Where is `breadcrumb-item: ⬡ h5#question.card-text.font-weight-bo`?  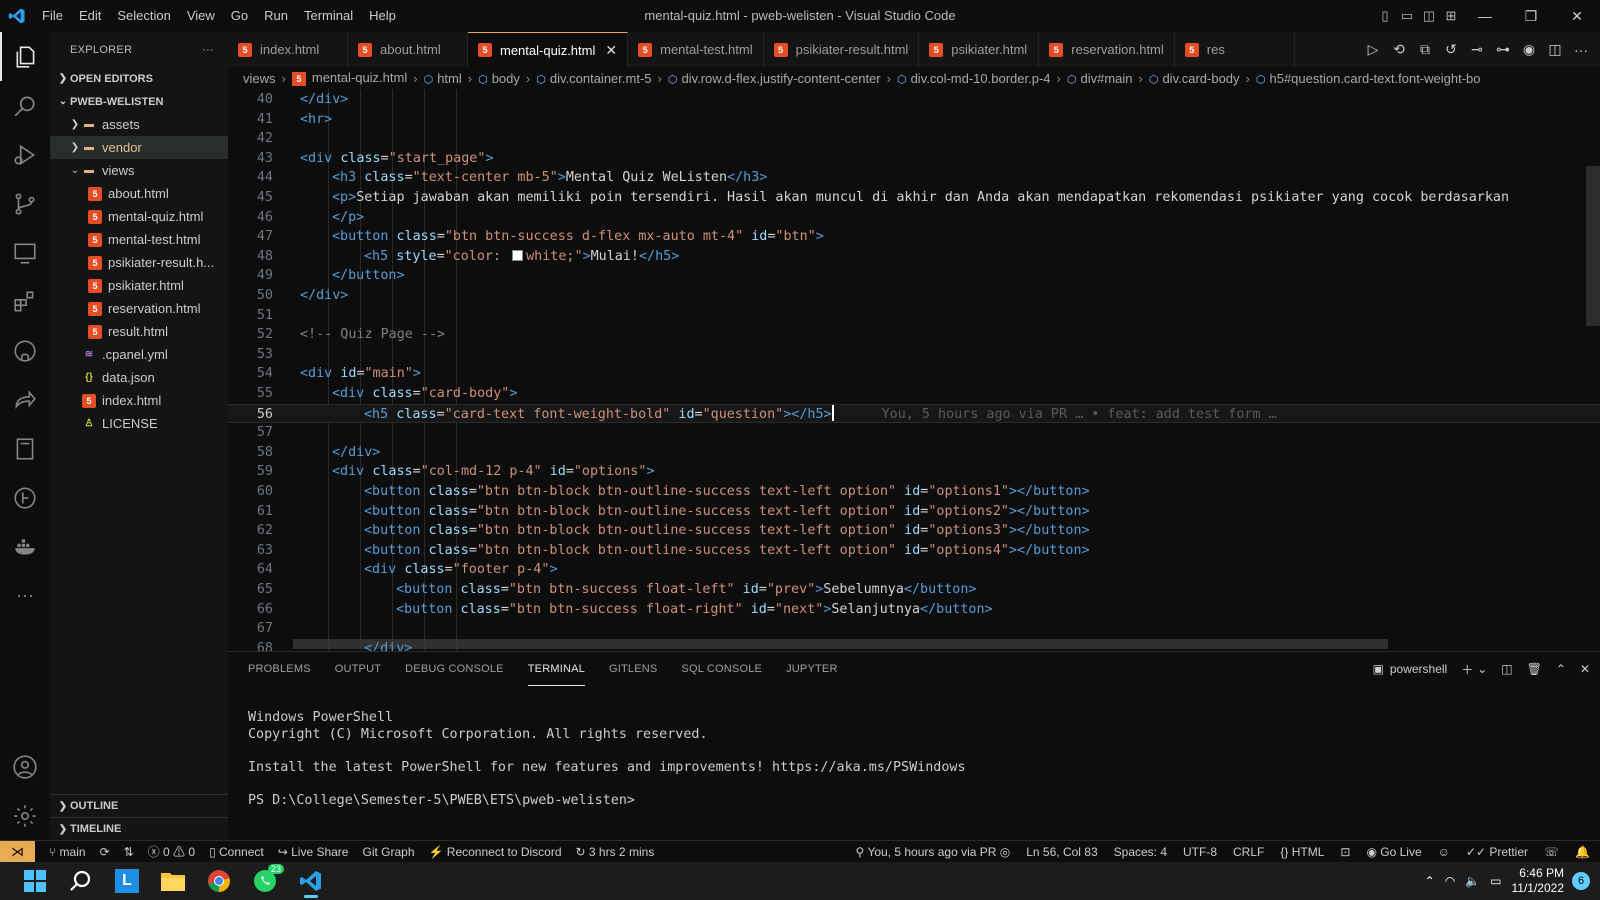 breadcrumb-item: ⬡ h5#question.card-text.font-weight-bo is located at coordinates (1368, 78).